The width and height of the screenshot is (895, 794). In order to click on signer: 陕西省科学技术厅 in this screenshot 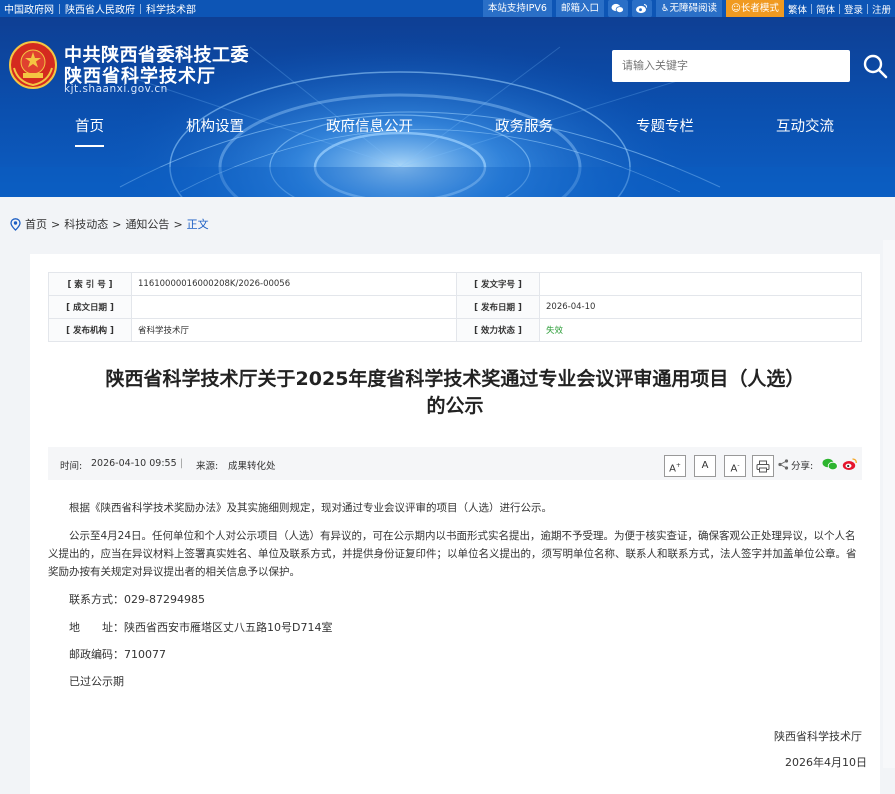, I will do `click(818, 736)`.